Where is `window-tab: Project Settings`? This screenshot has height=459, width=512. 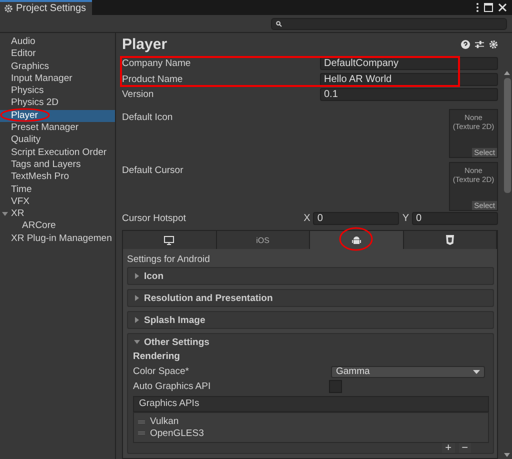
window-tab: Project Settings is located at coordinates (46, 7).